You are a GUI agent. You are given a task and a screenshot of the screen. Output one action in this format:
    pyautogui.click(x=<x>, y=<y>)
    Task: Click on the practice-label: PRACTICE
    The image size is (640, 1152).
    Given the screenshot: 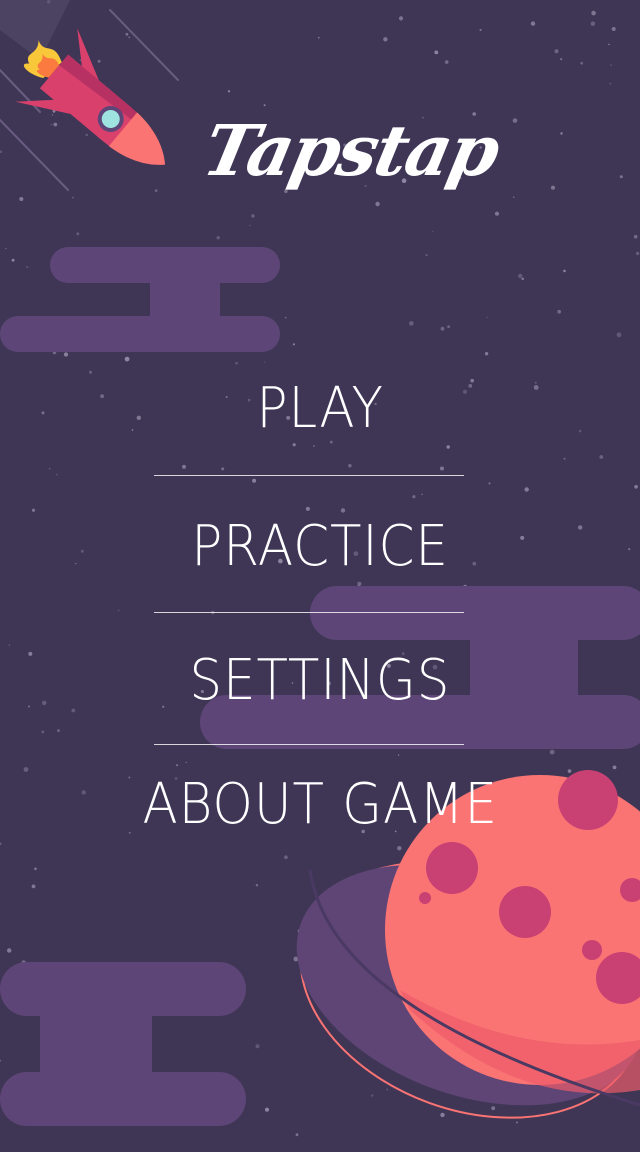 What is the action you would take?
    pyautogui.click(x=320, y=546)
    